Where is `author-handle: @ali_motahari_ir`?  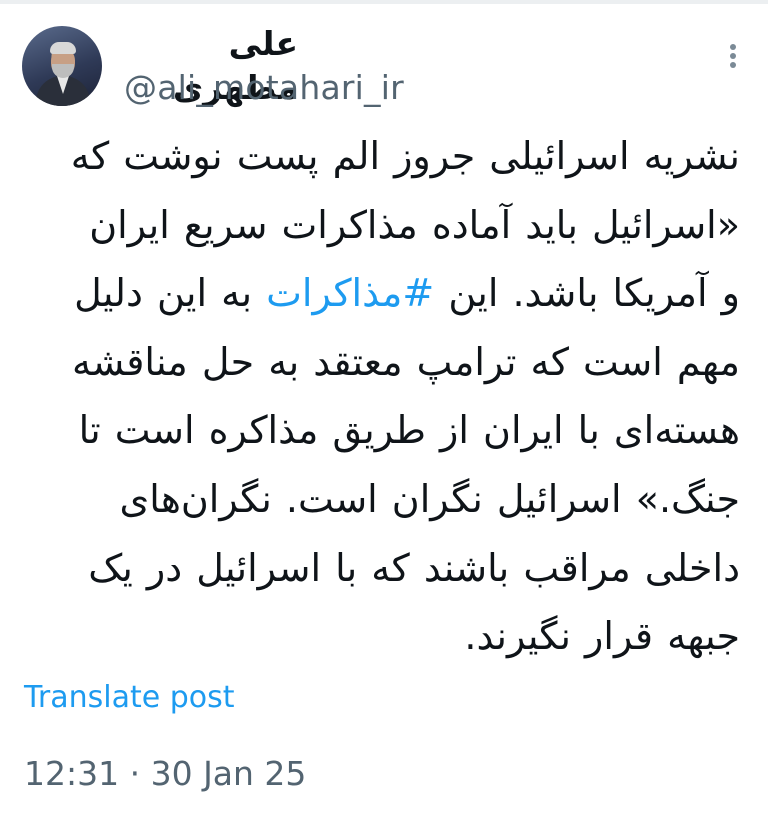 author-handle: @ali_motahari_ir is located at coordinates (264, 88).